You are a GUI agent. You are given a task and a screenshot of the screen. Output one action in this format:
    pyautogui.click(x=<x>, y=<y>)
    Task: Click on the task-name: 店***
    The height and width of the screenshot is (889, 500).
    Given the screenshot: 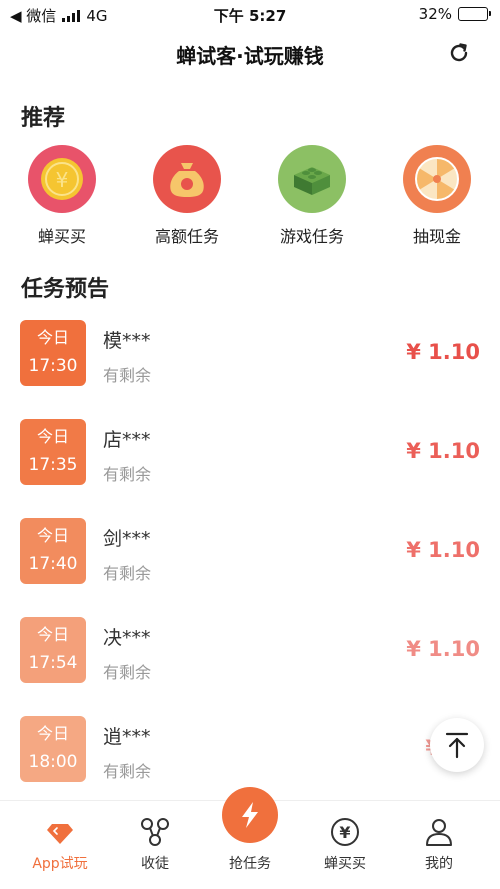 What is the action you would take?
    pyautogui.click(x=127, y=440)
    